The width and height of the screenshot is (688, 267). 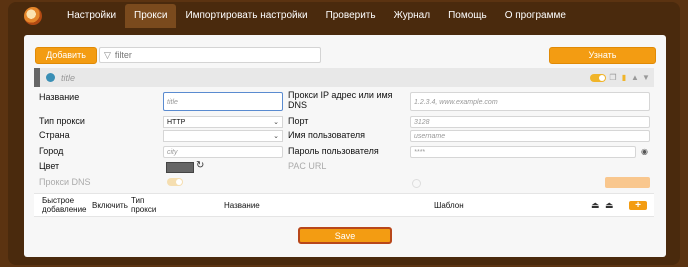 What do you see at coordinates (176, 122) in the screenshot?
I see `proxy-type-value: HTTP` at bounding box center [176, 122].